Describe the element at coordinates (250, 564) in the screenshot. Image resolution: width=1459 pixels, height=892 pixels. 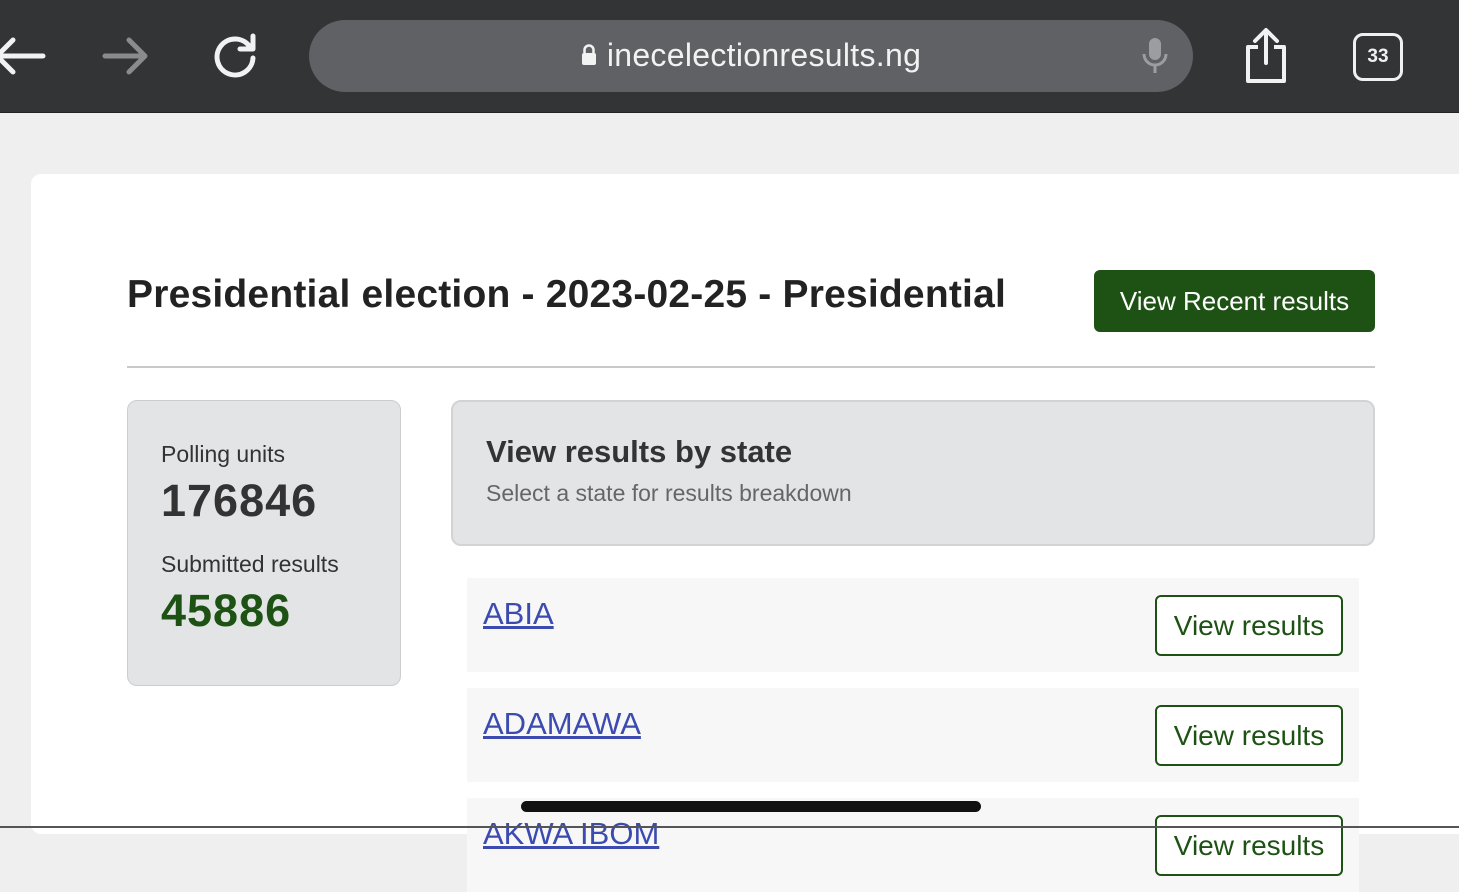
I see `submitted-results-label: Submitted results` at that location.